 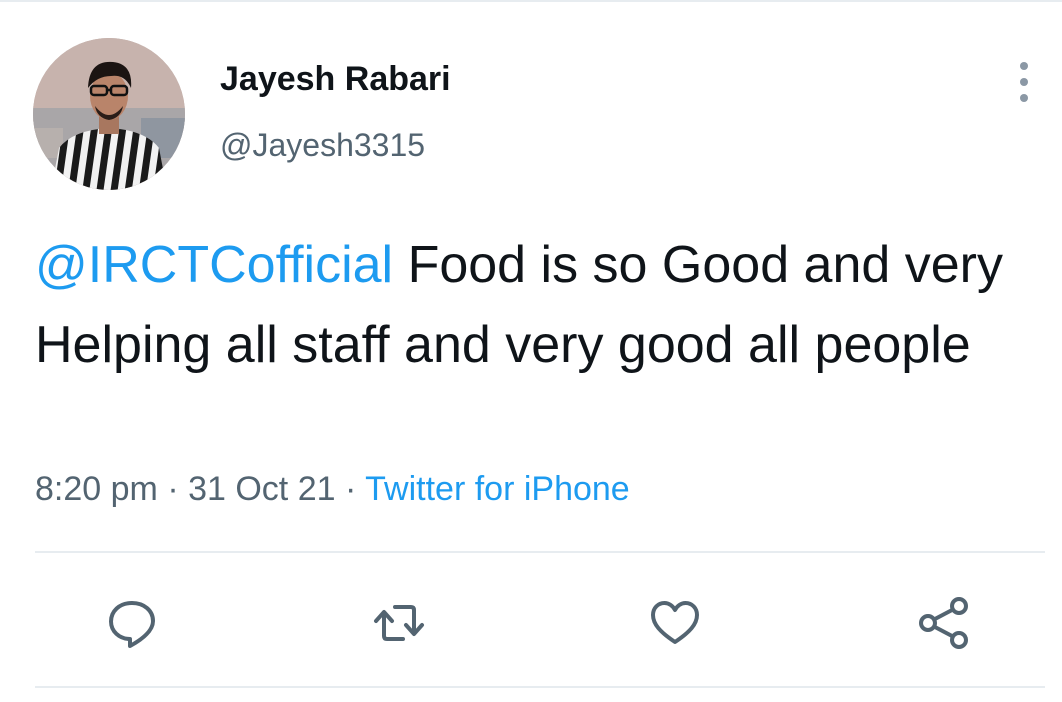 What do you see at coordinates (322, 145) in the screenshot?
I see `author-handle: @Jayesh3315` at bounding box center [322, 145].